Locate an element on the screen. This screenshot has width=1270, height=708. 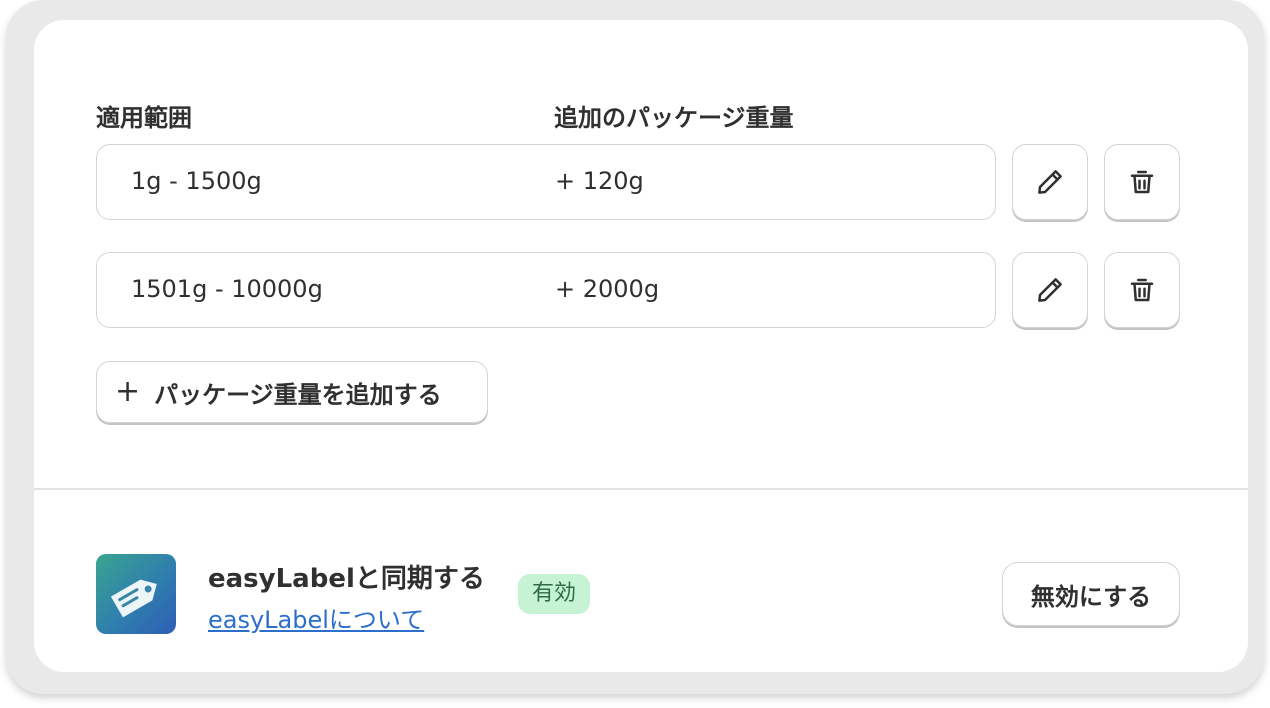
tag-icon is located at coordinates (133, 598).